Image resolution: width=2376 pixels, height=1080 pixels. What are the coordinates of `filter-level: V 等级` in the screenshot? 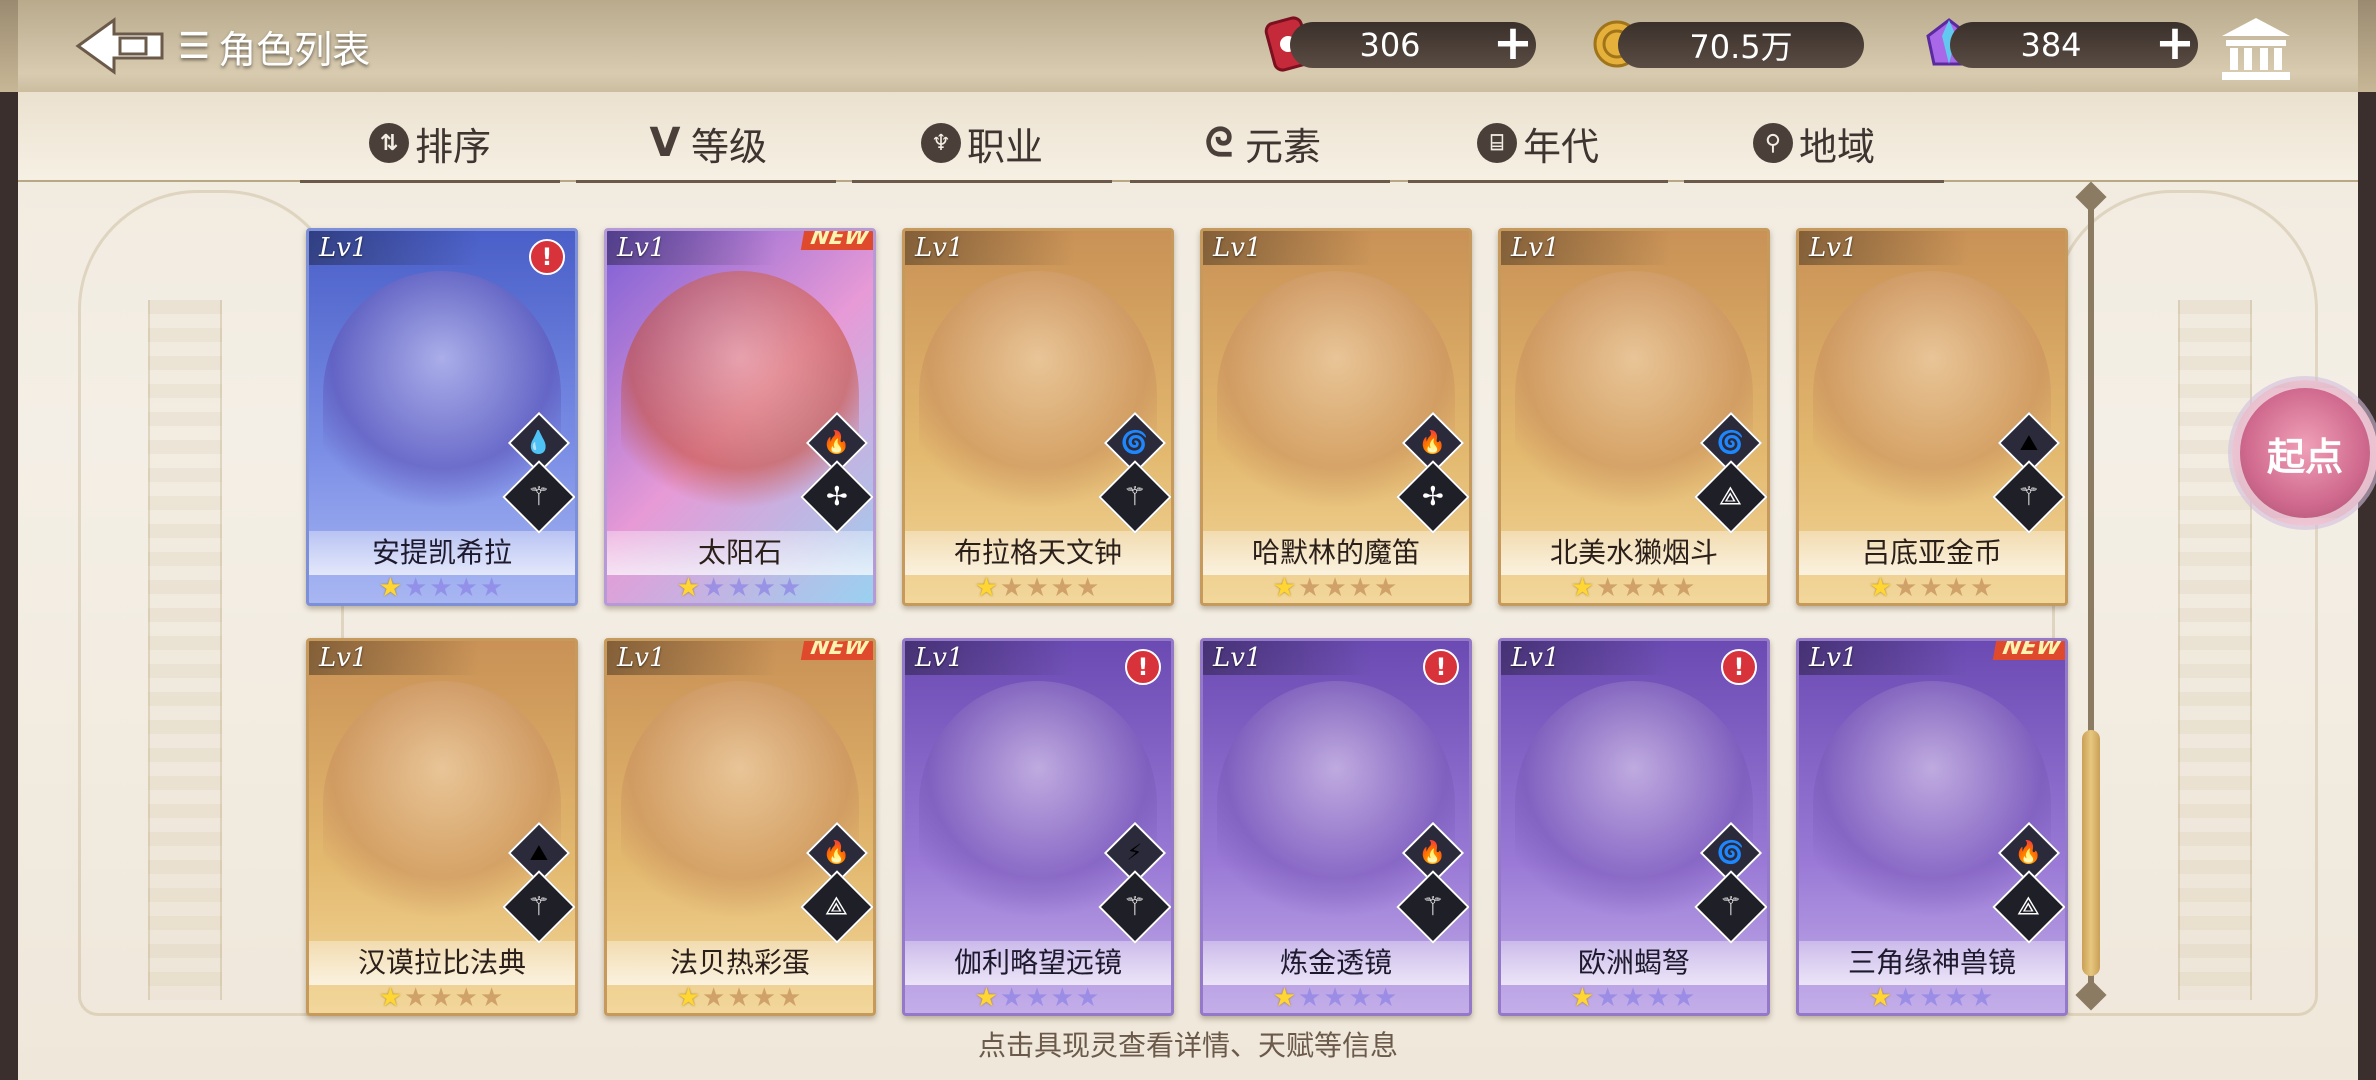 It's located at (706, 144).